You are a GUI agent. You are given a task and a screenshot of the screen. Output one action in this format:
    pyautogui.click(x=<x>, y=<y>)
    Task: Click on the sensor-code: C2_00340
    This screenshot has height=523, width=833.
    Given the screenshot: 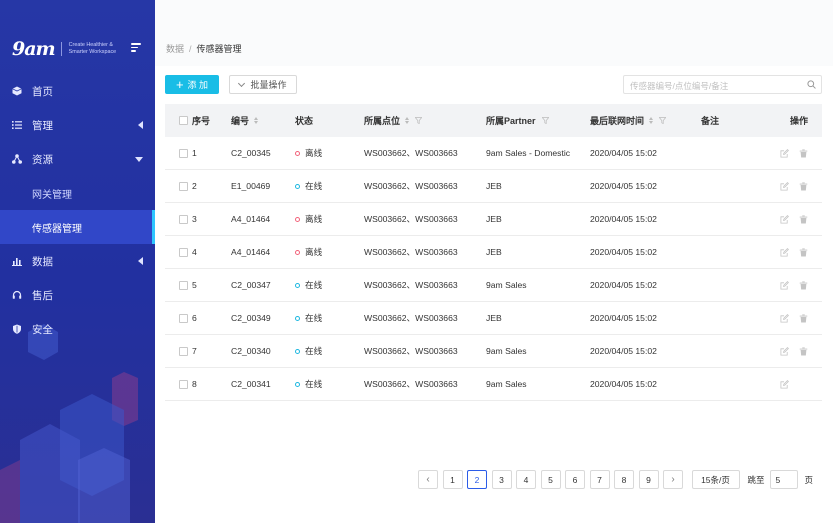 What is the action you would take?
    pyautogui.click(x=251, y=351)
    